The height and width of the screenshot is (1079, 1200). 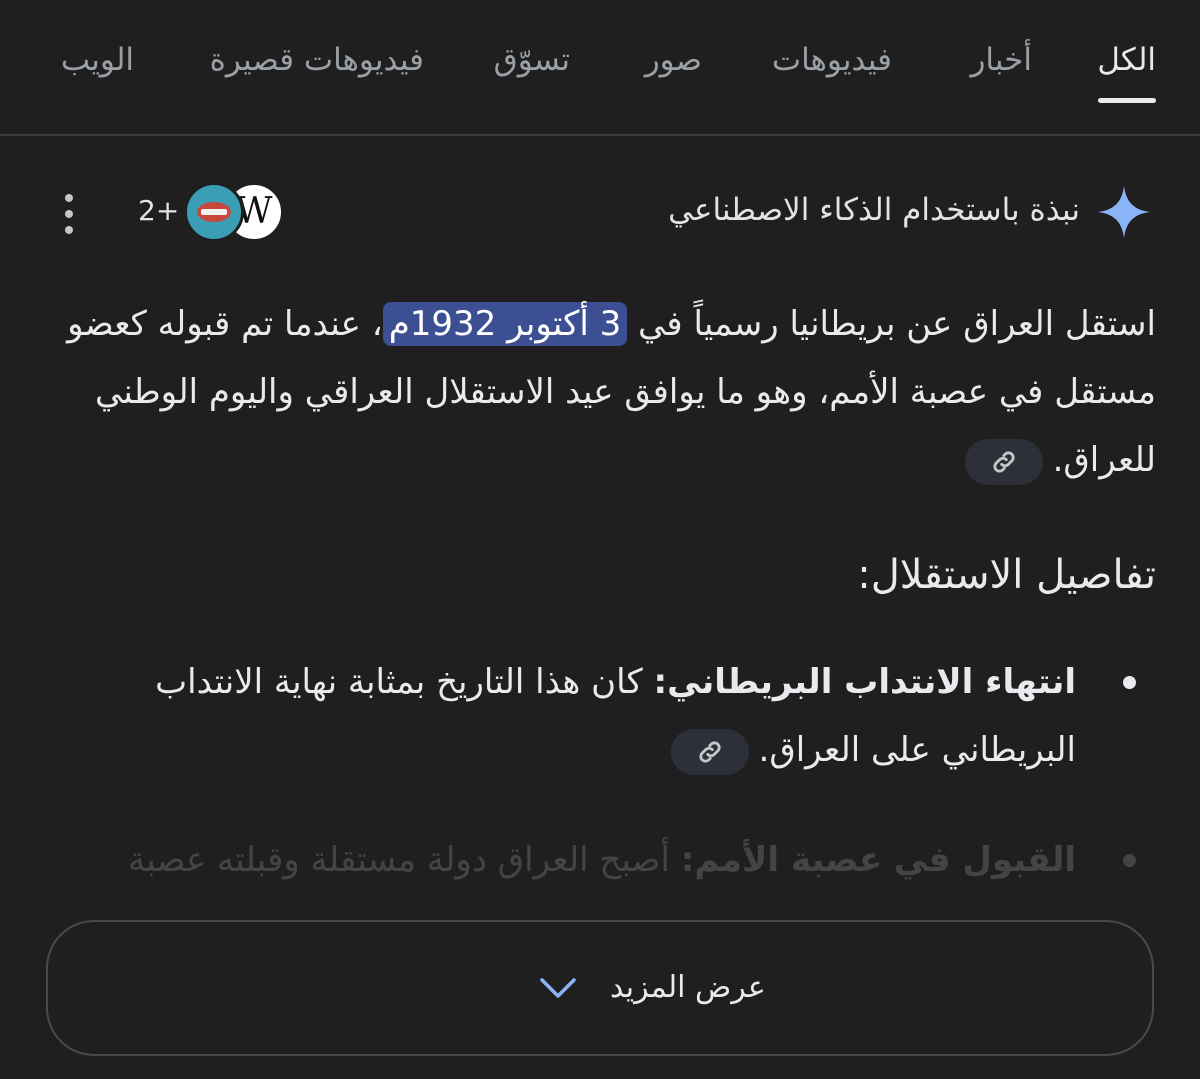 What do you see at coordinates (1006, 575) in the screenshot?
I see `details-heading: تفاصيل الاستقلال:` at bounding box center [1006, 575].